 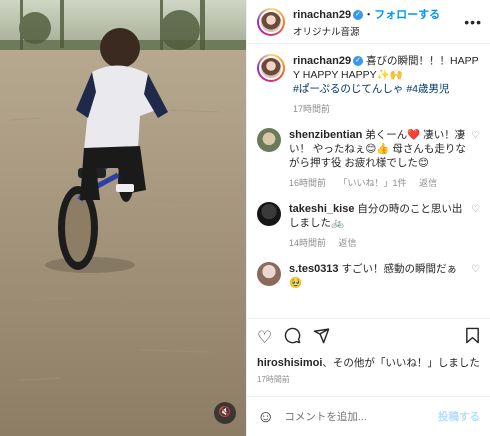 I want to click on share-icon, so click(x=321, y=337).